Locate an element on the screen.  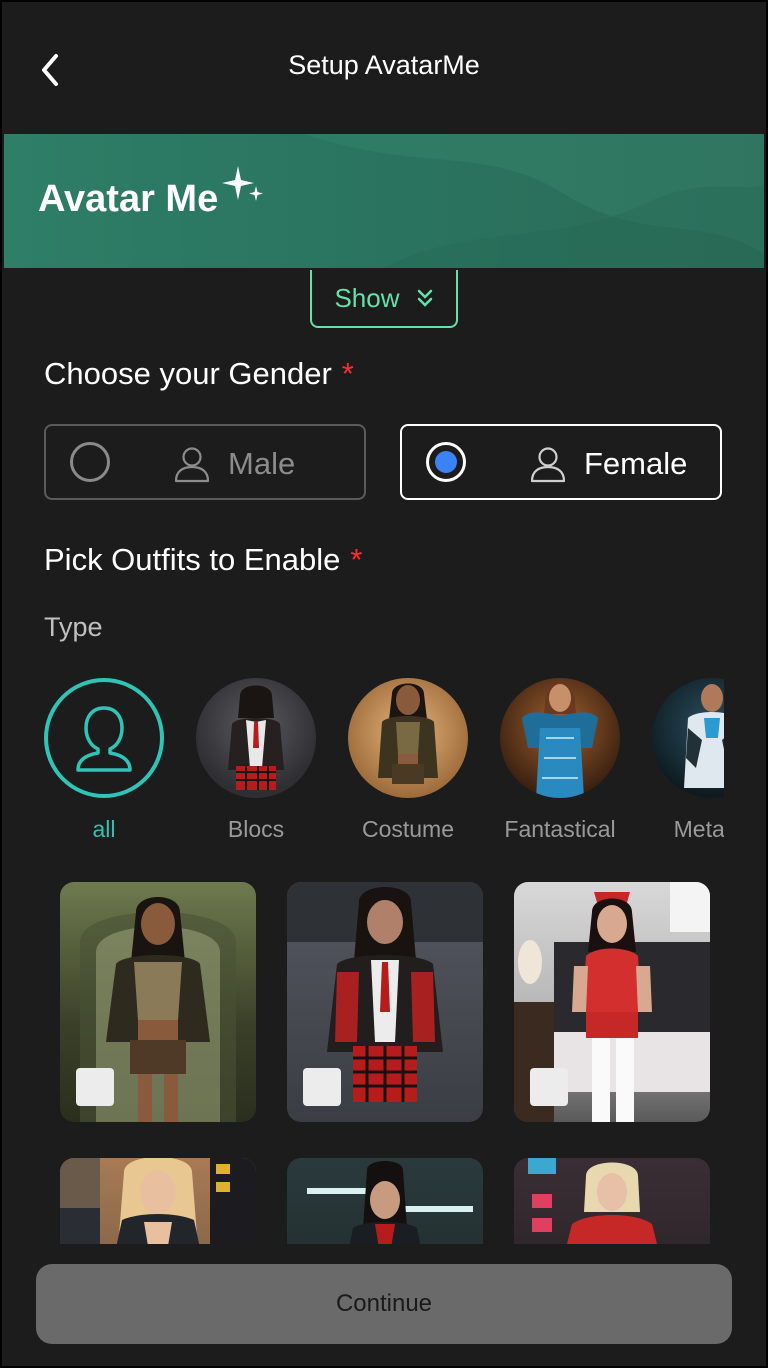
type-costume-thumbnail is located at coordinates (408, 738).